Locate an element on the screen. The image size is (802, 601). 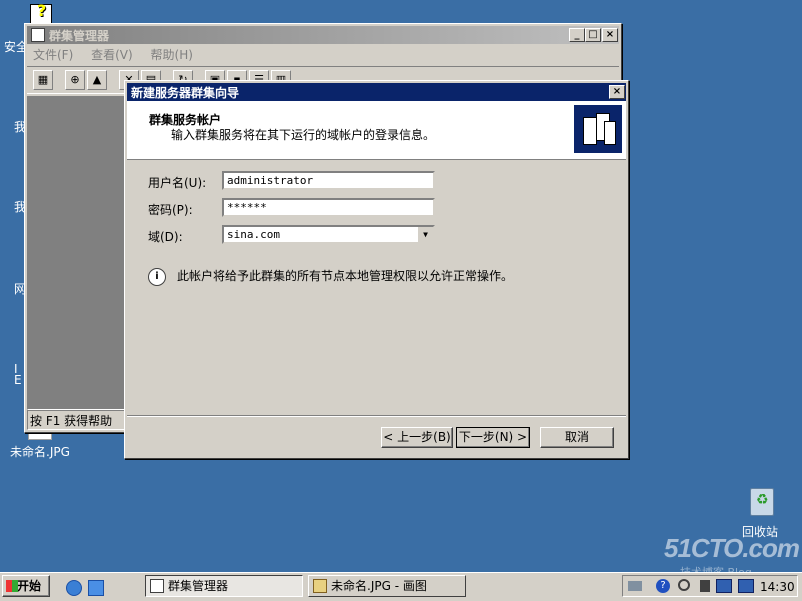
domain-label: 域(D): is located at coordinates (165, 237).